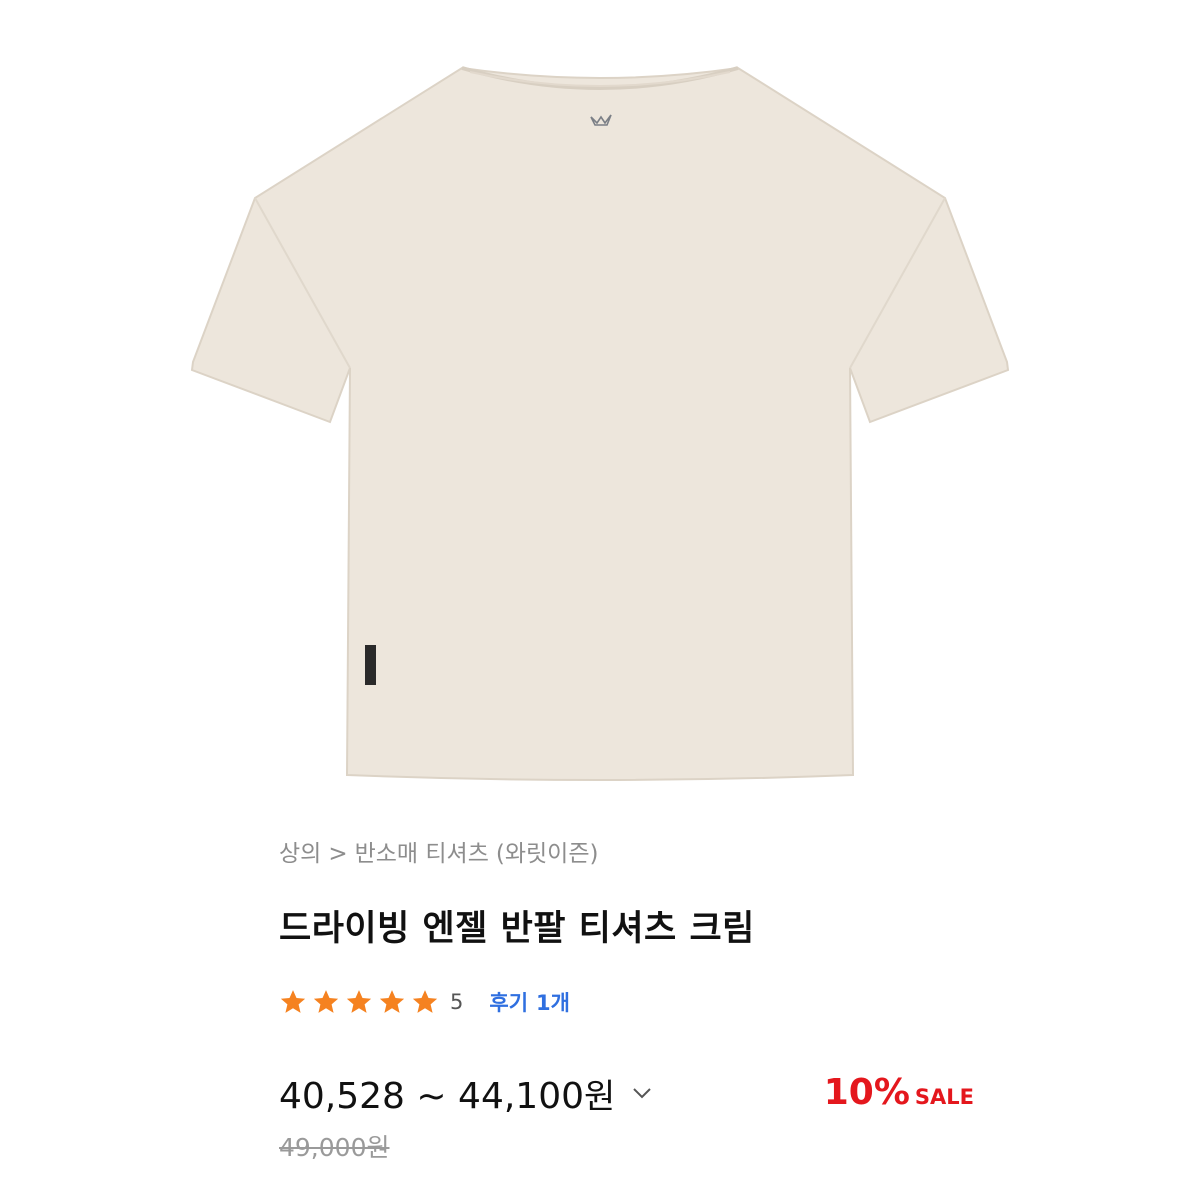  Describe the element at coordinates (422, 854) in the screenshot. I see `breadcrumb-subcategory: 반소매 티셔츠` at that location.